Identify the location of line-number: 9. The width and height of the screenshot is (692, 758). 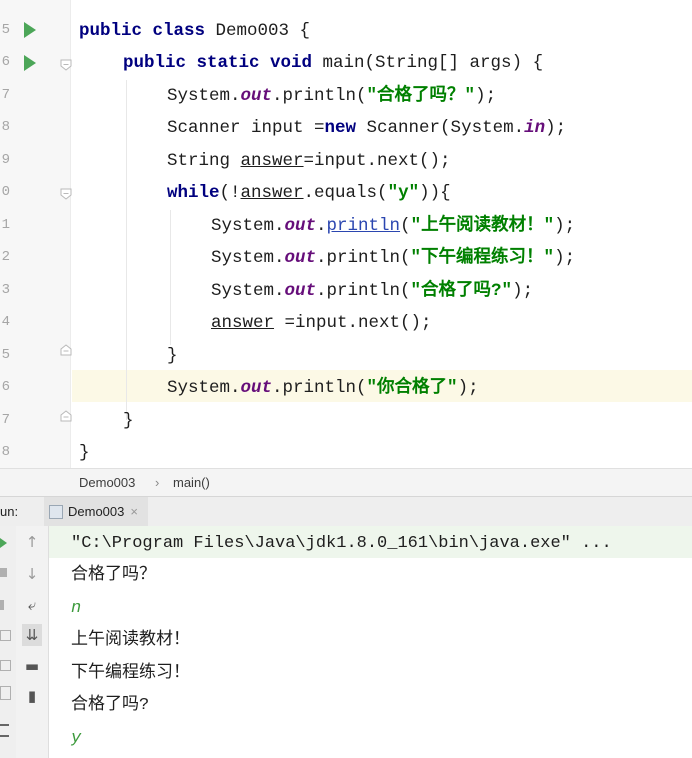
(5, 160).